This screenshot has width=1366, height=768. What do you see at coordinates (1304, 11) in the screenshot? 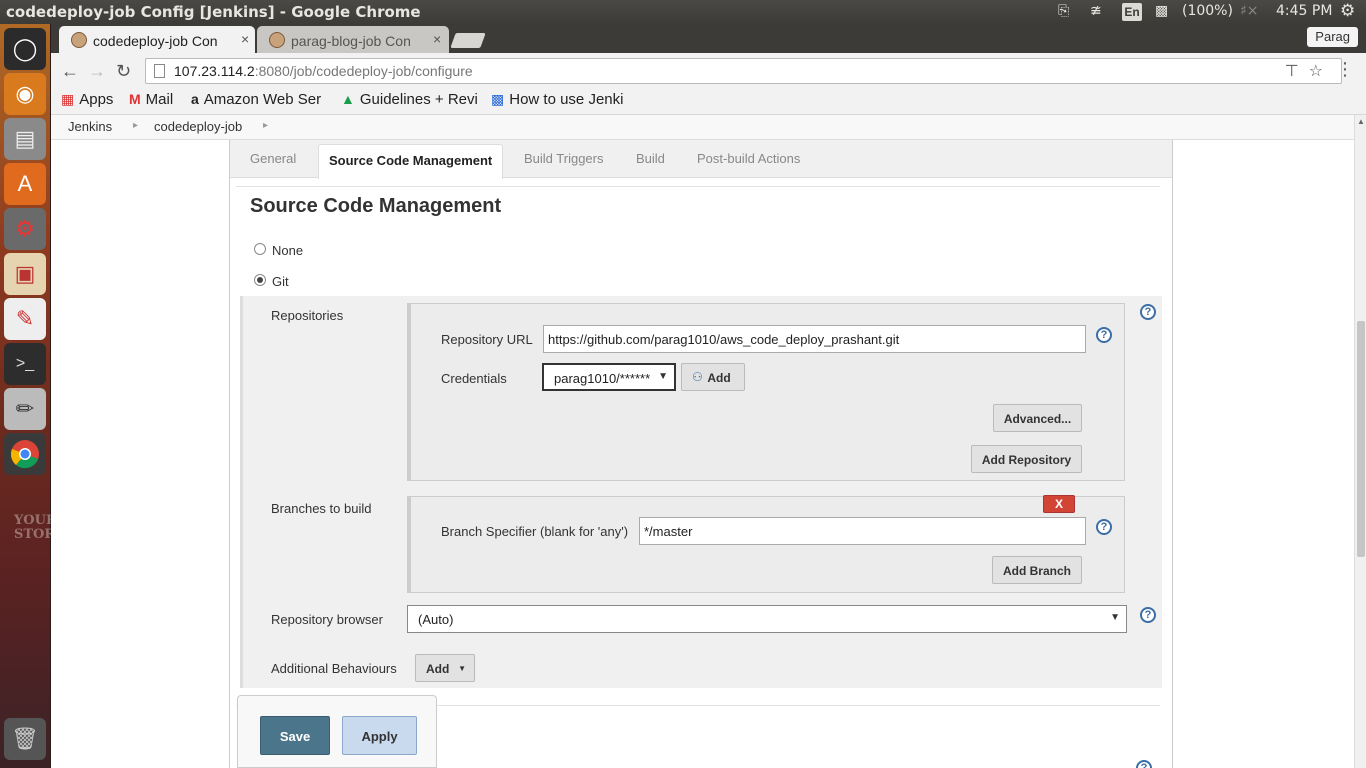
I see `clock: 4:45 PM` at bounding box center [1304, 11].